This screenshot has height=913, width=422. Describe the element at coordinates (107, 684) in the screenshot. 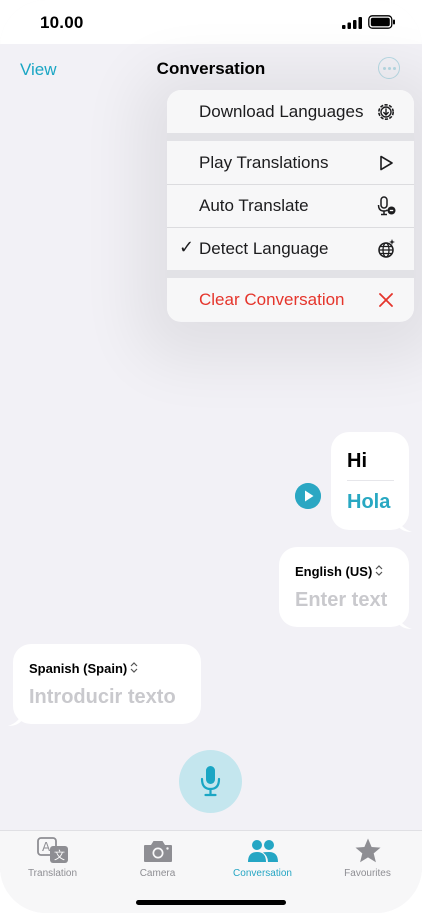

I see `spanish-input-panel: Spanish (Spain) Introducir texto` at that location.